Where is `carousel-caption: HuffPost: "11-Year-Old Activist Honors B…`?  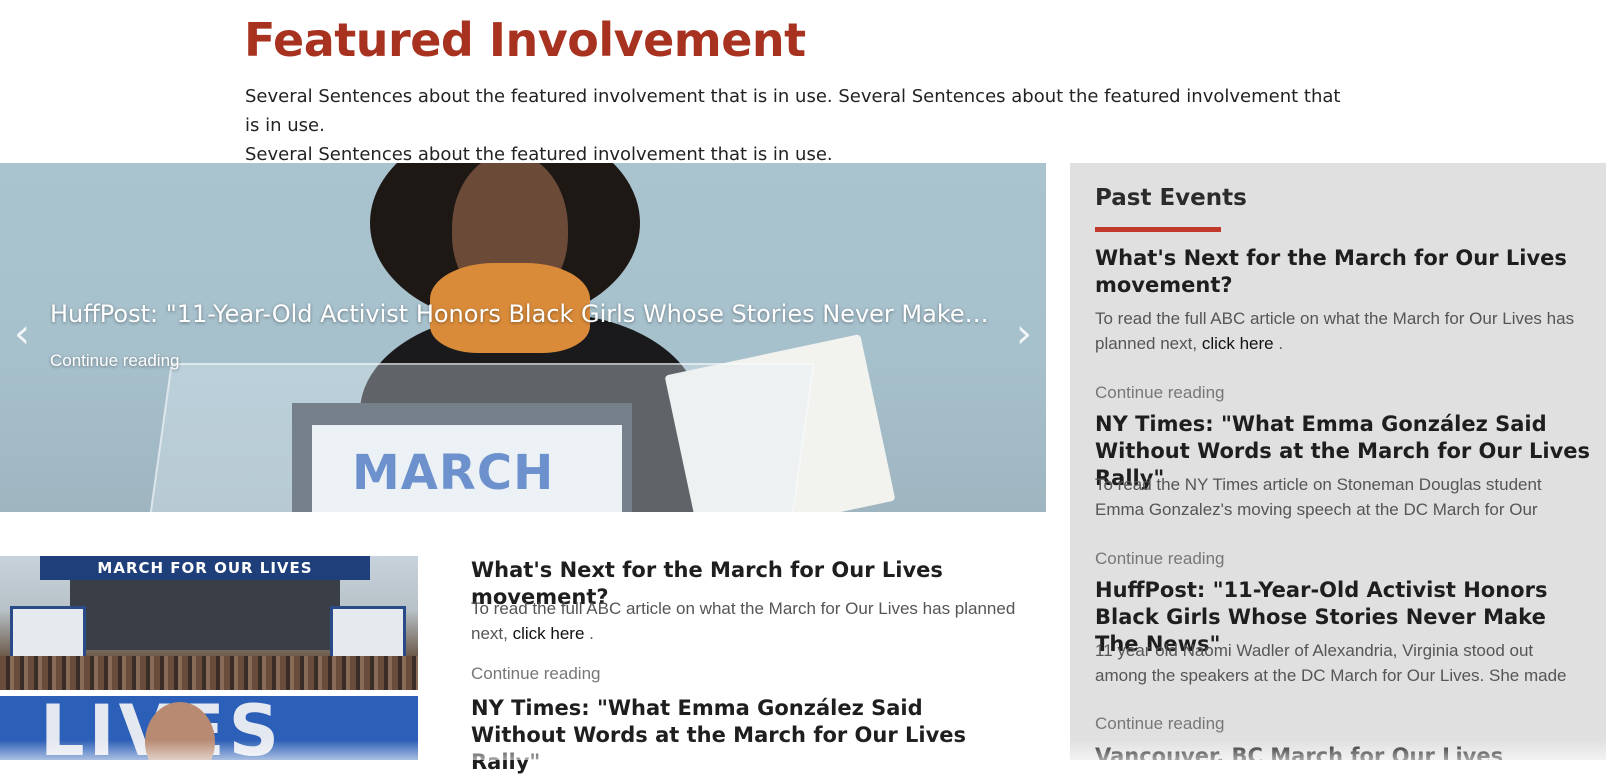 carousel-caption: HuffPost: "11-Year-Old Activist Honors B… is located at coordinates (520, 314).